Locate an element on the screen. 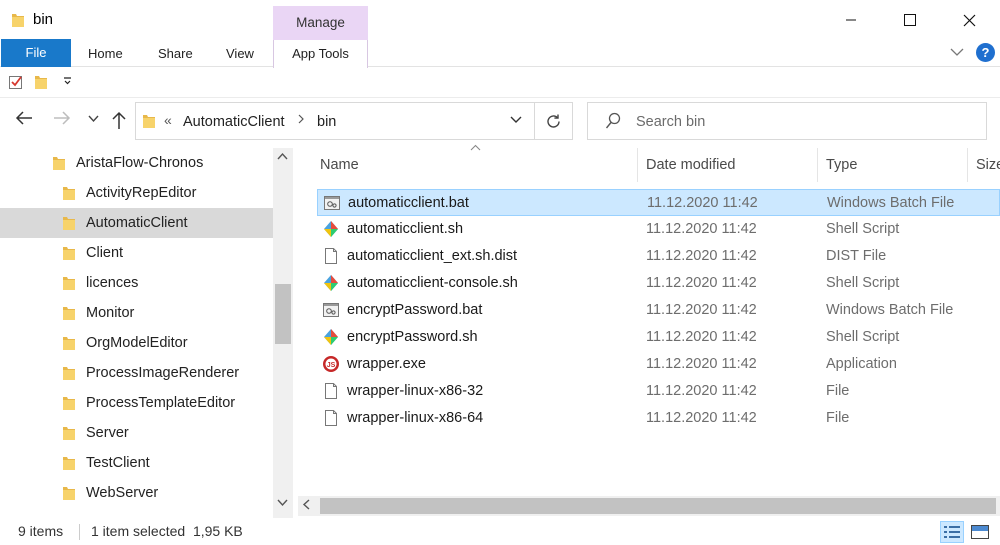  nav-item-orgmodeleditor: OrgModelEditor is located at coordinates (136, 343).